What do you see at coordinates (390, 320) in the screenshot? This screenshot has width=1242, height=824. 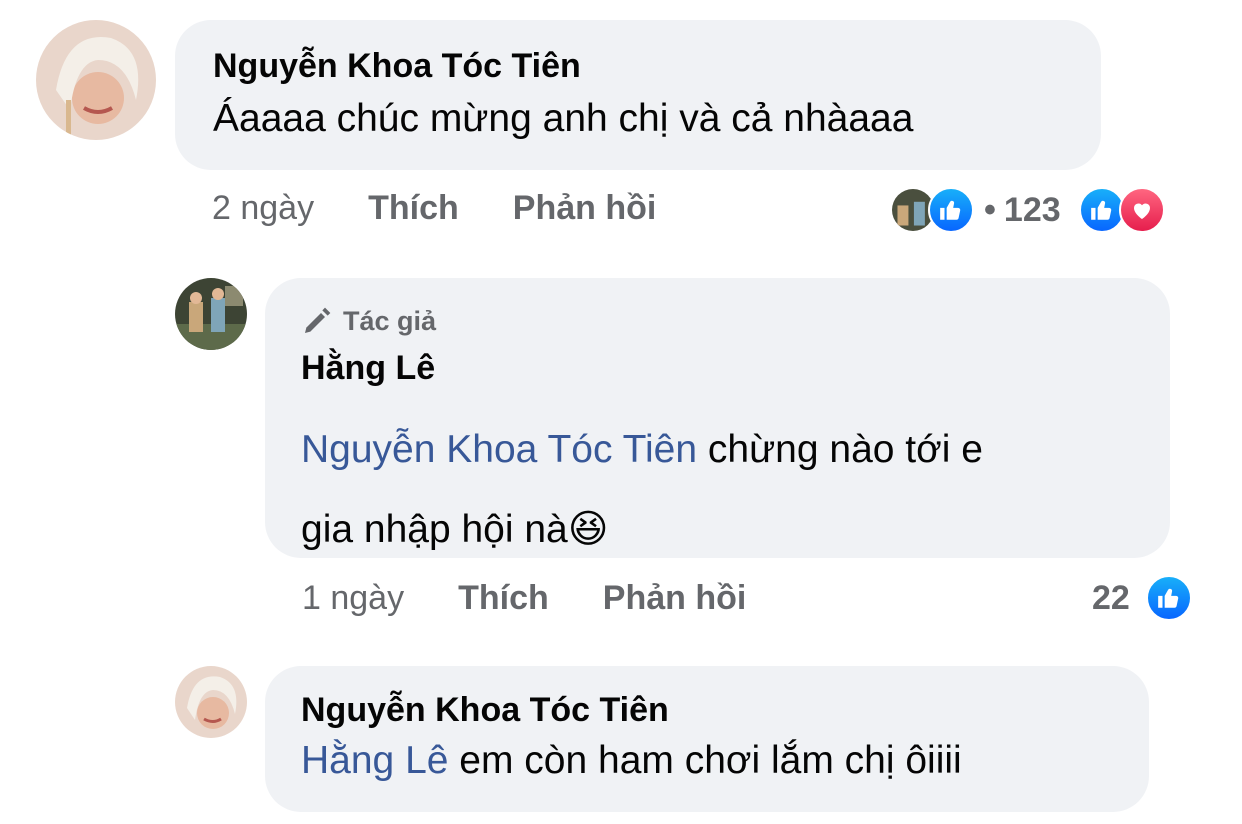 I see `author-badge-label: Tác giả` at bounding box center [390, 320].